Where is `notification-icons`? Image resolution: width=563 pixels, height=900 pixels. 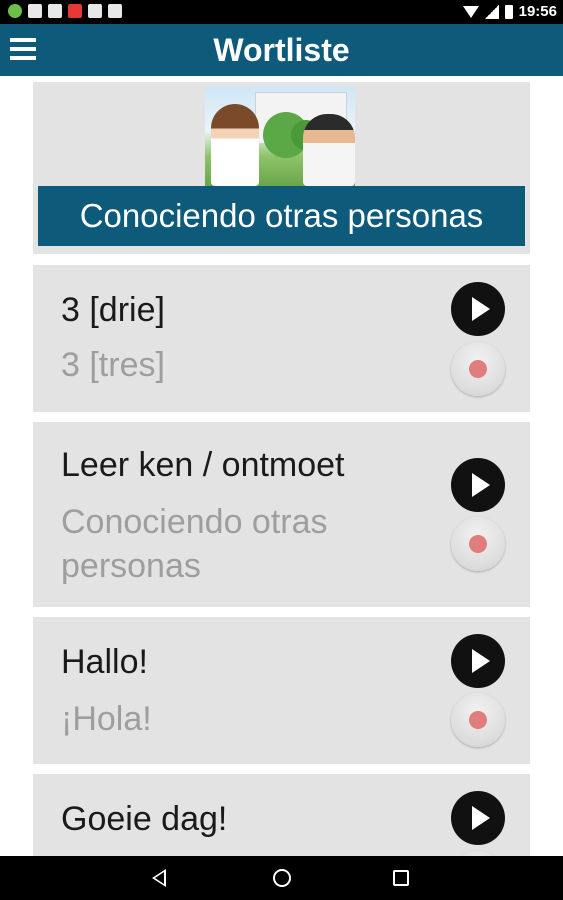 notification-icons is located at coordinates (65, 11).